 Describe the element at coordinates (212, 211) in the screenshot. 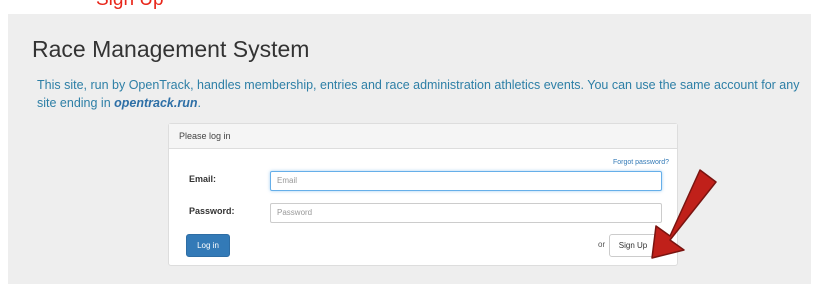

I see `password-label: Password:` at that location.